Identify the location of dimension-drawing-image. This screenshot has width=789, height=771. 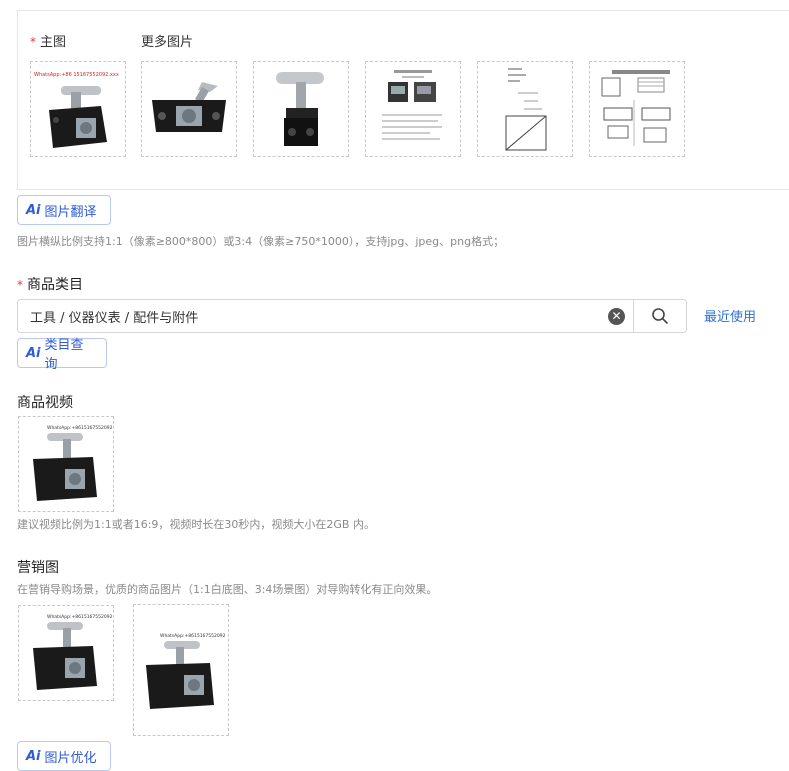
(526, 109).